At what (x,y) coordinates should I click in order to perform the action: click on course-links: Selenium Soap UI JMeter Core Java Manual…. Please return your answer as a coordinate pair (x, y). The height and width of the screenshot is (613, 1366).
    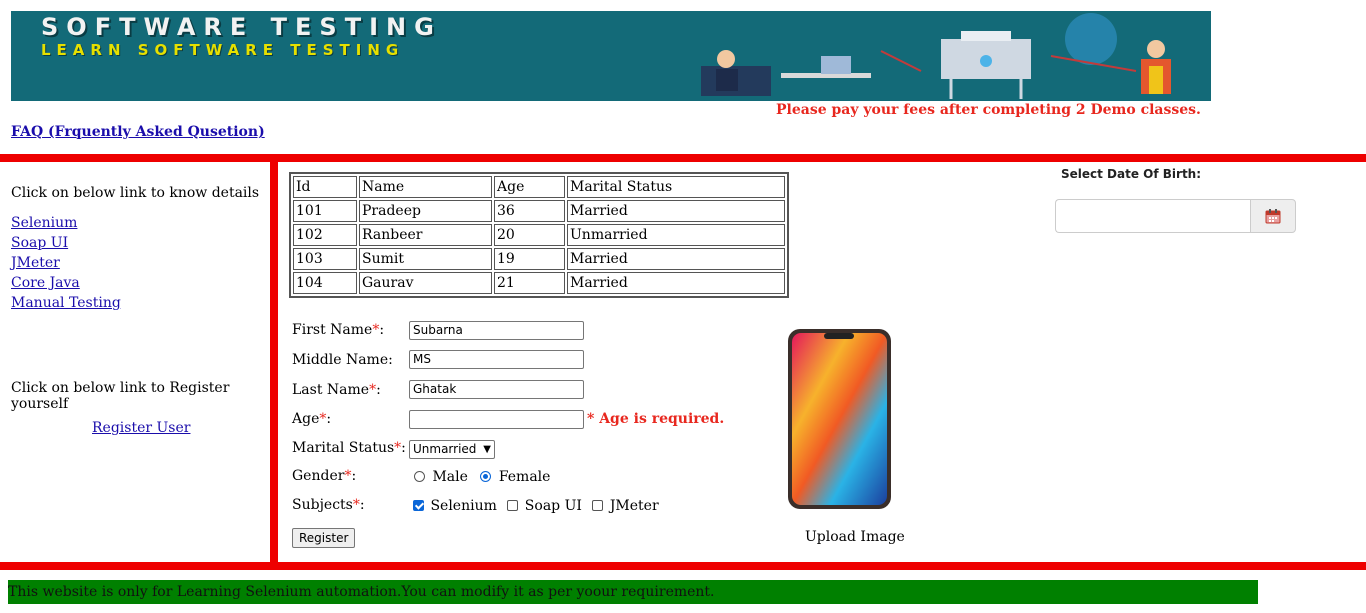
    Looking at the image, I should click on (136, 263).